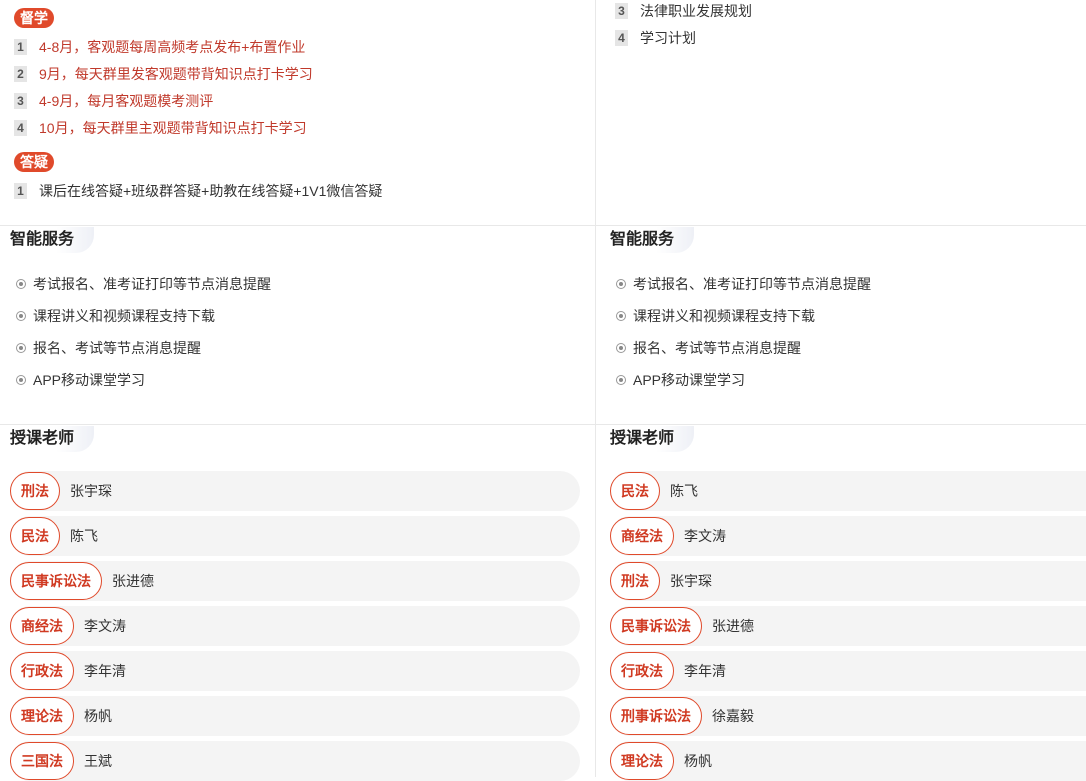 The image size is (1086, 781). Describe the element at coordinates (656, 716) in the screenshot. I see `subject-badge: 刑事诉讼法` at that location.